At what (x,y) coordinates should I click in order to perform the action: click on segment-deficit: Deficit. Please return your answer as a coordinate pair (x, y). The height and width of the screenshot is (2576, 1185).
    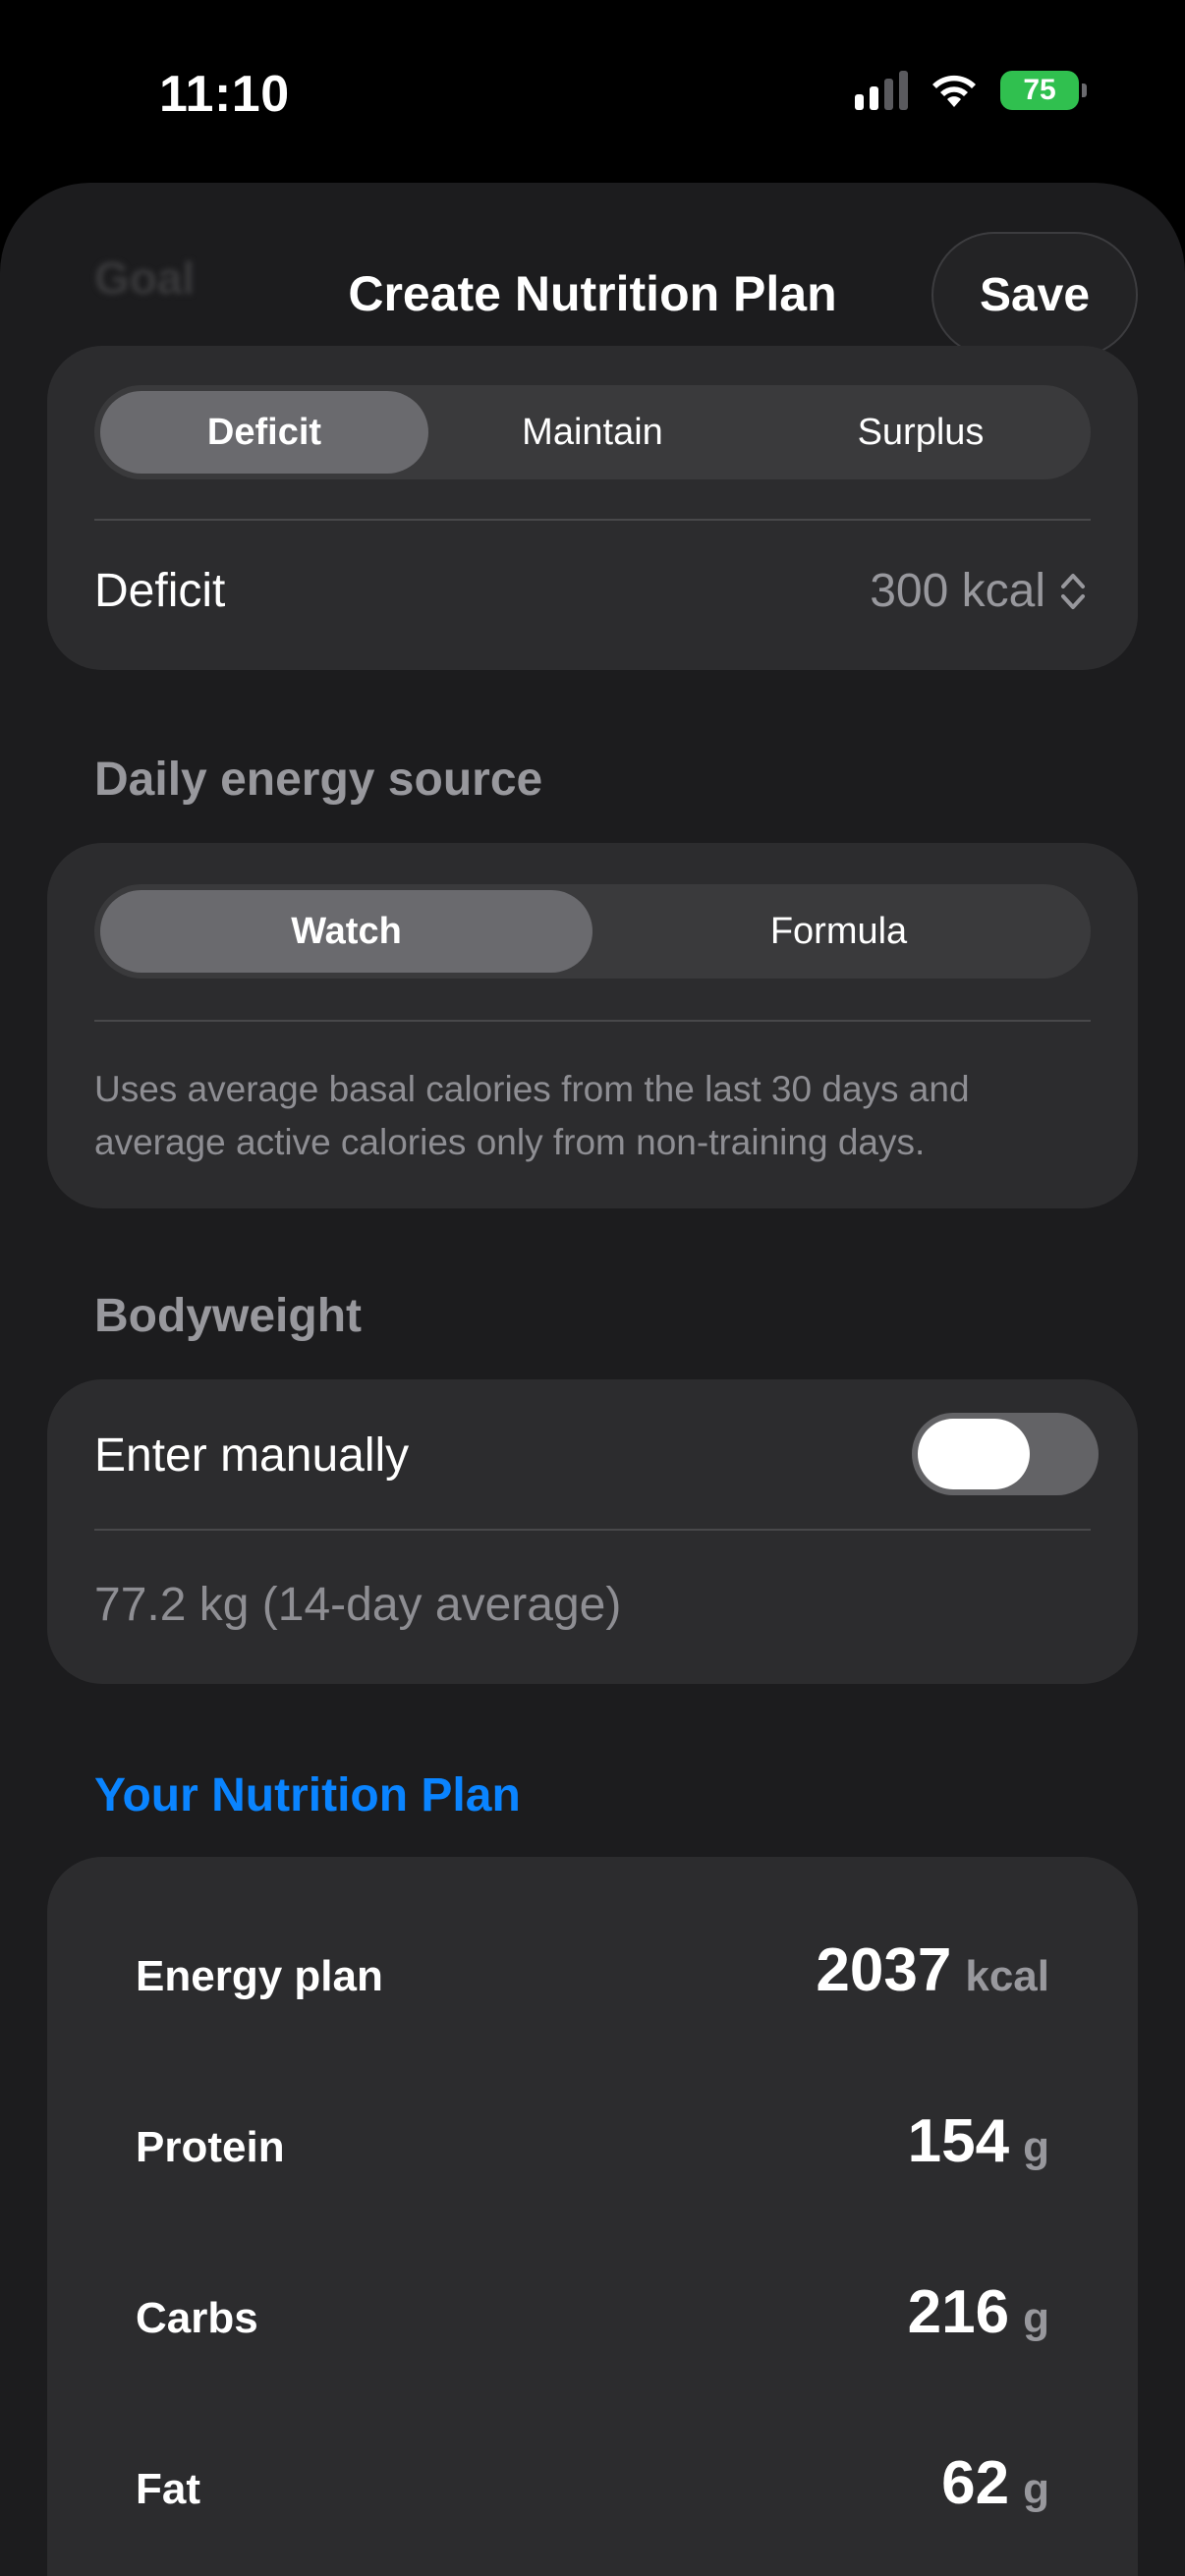
    Looking at the image, I should click on (264, 432).